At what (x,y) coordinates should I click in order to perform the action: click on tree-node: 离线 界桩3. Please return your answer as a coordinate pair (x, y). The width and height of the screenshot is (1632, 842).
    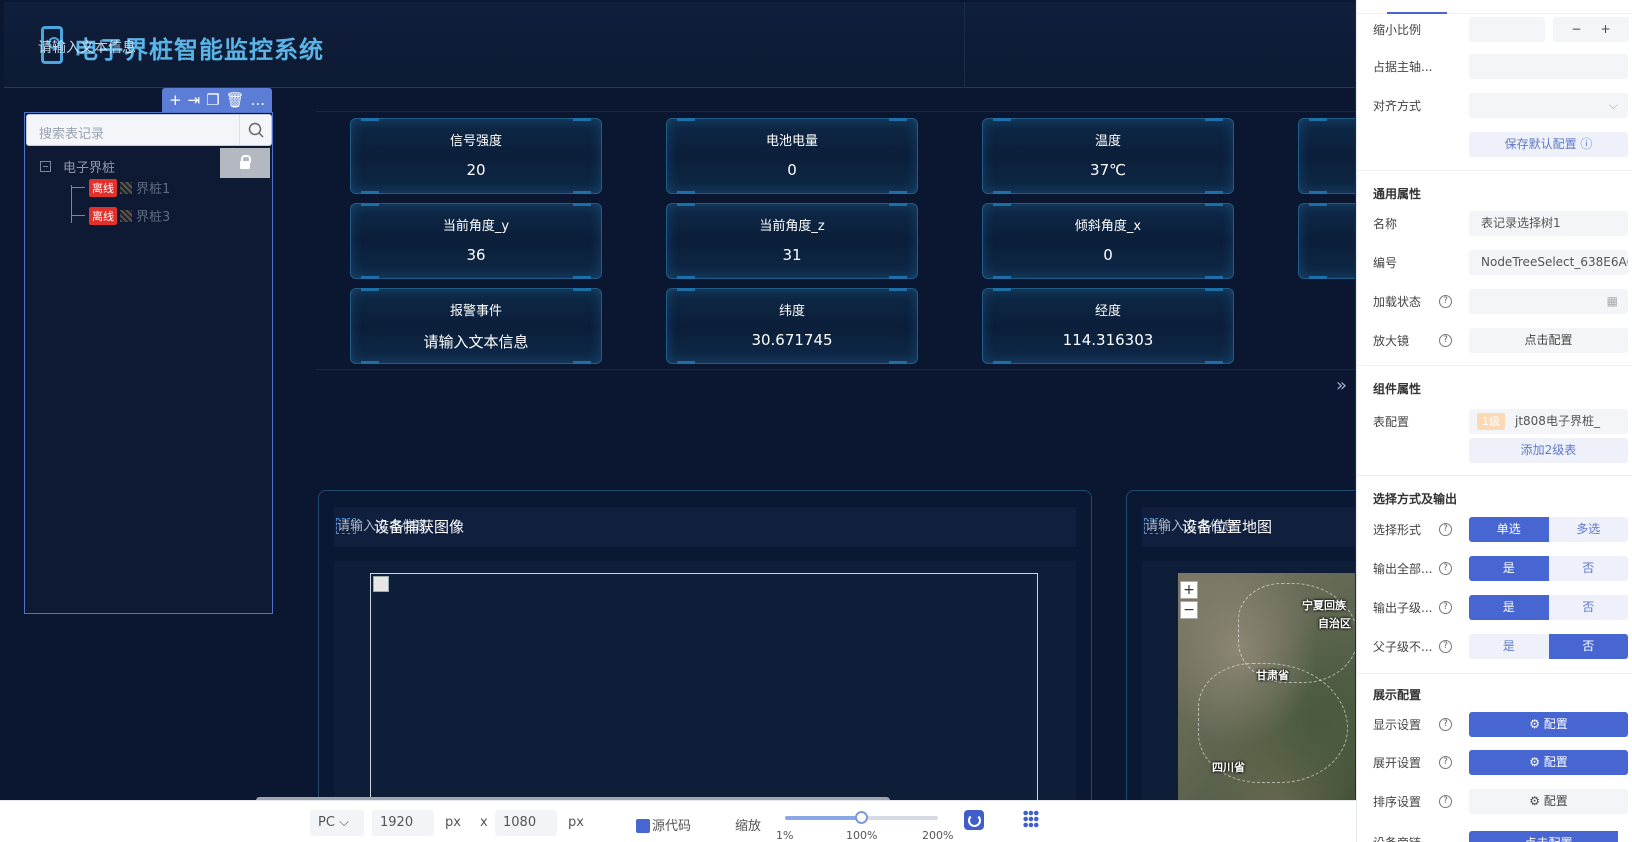
    Looking at the image, I should click on (120, 215).